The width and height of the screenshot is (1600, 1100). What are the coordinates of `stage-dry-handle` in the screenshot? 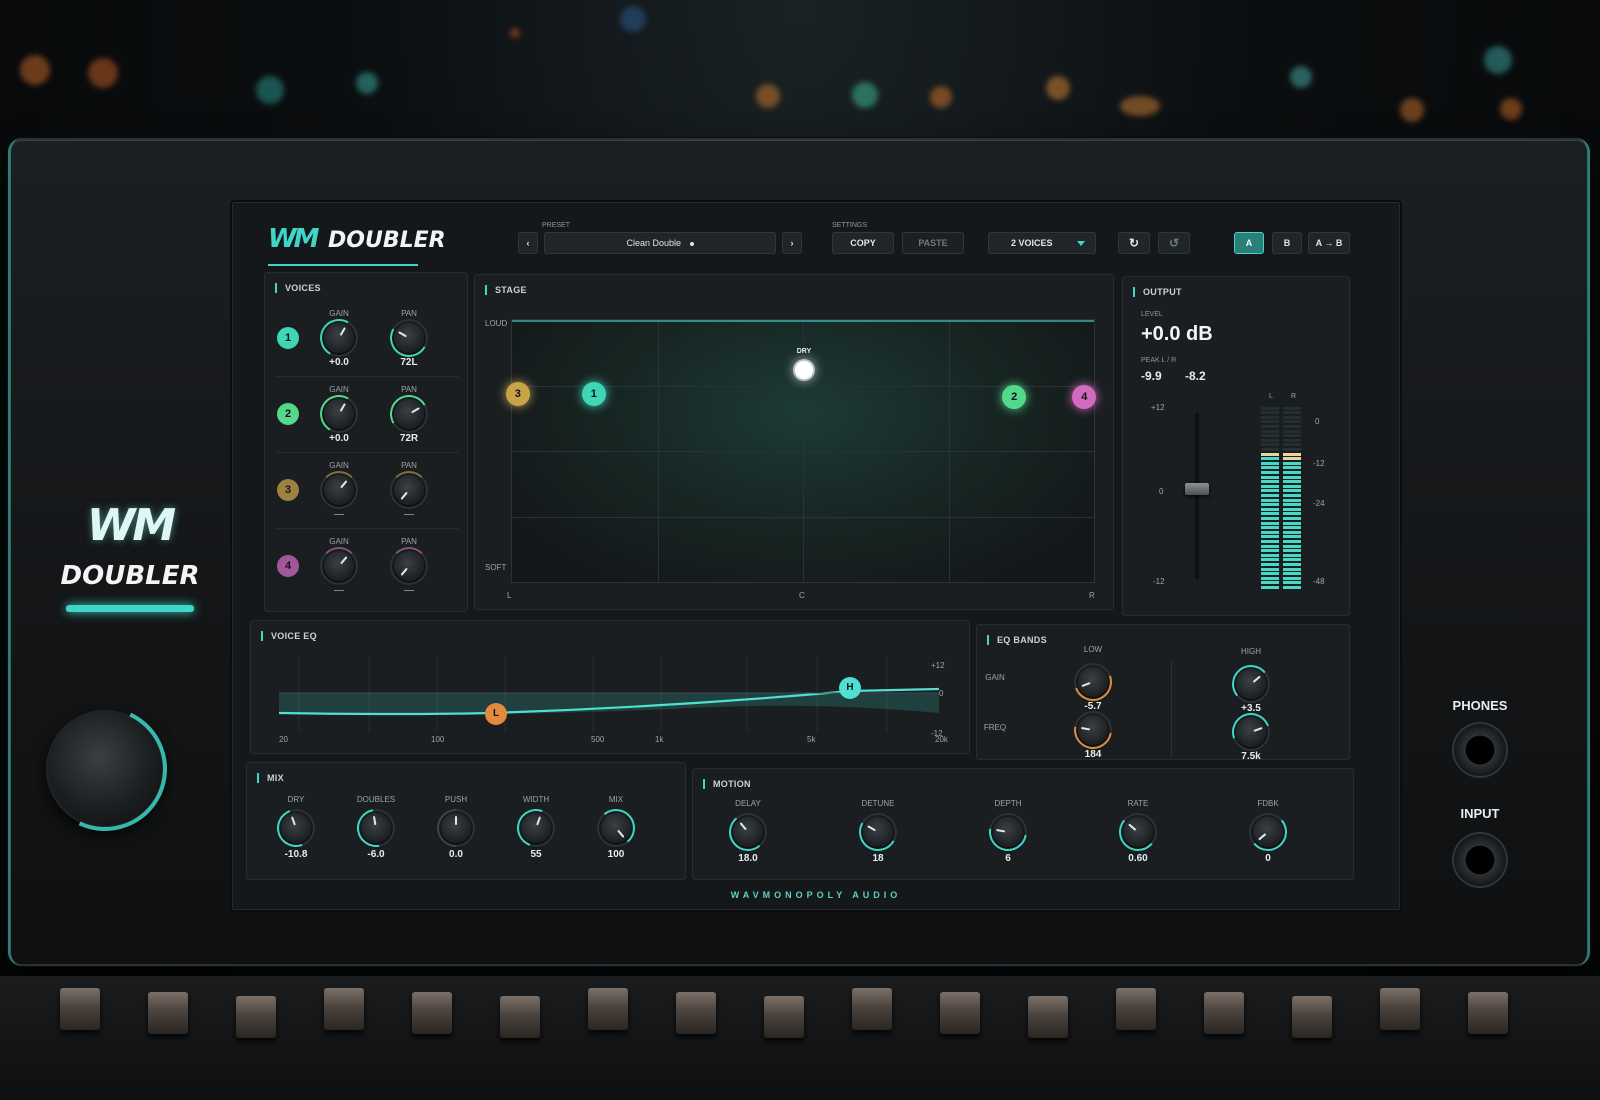 It's located at (804, 370).